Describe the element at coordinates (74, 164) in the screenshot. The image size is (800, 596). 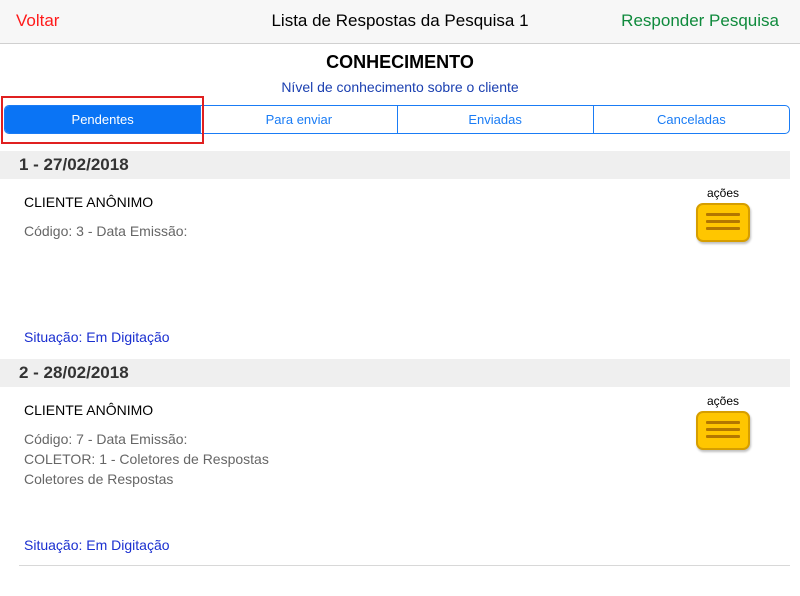
I see `response-header-label: 1 - 27/02/2018` at that location.